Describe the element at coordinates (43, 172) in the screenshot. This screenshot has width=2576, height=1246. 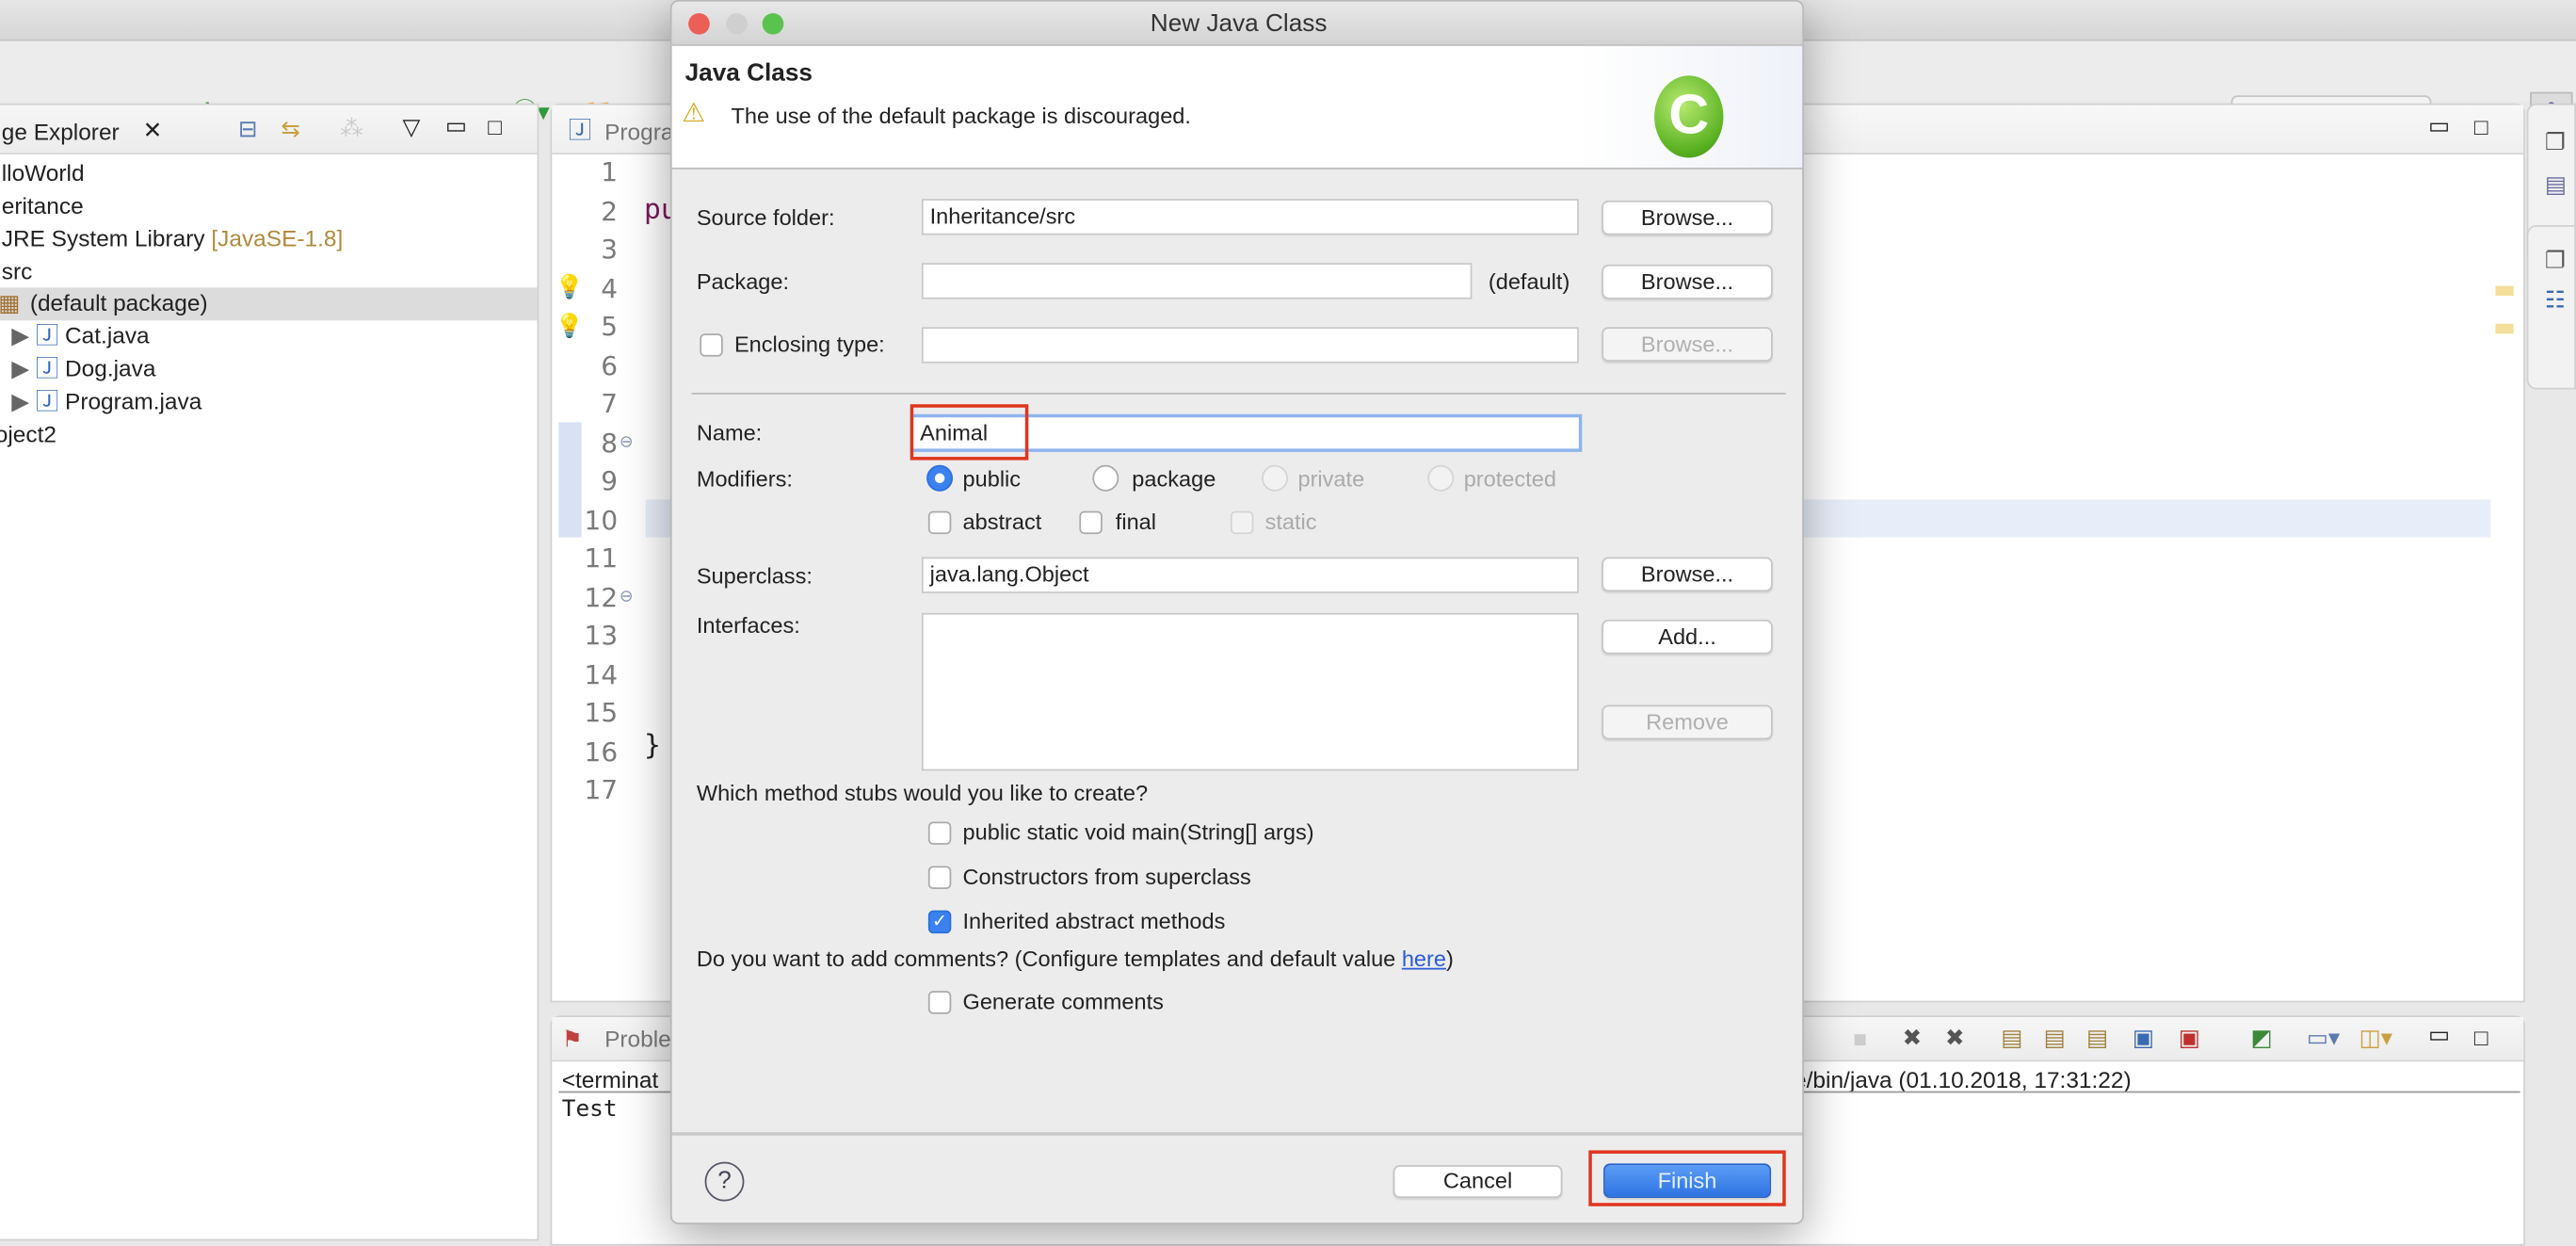
I see `tree-item: lloWorld` at that location.